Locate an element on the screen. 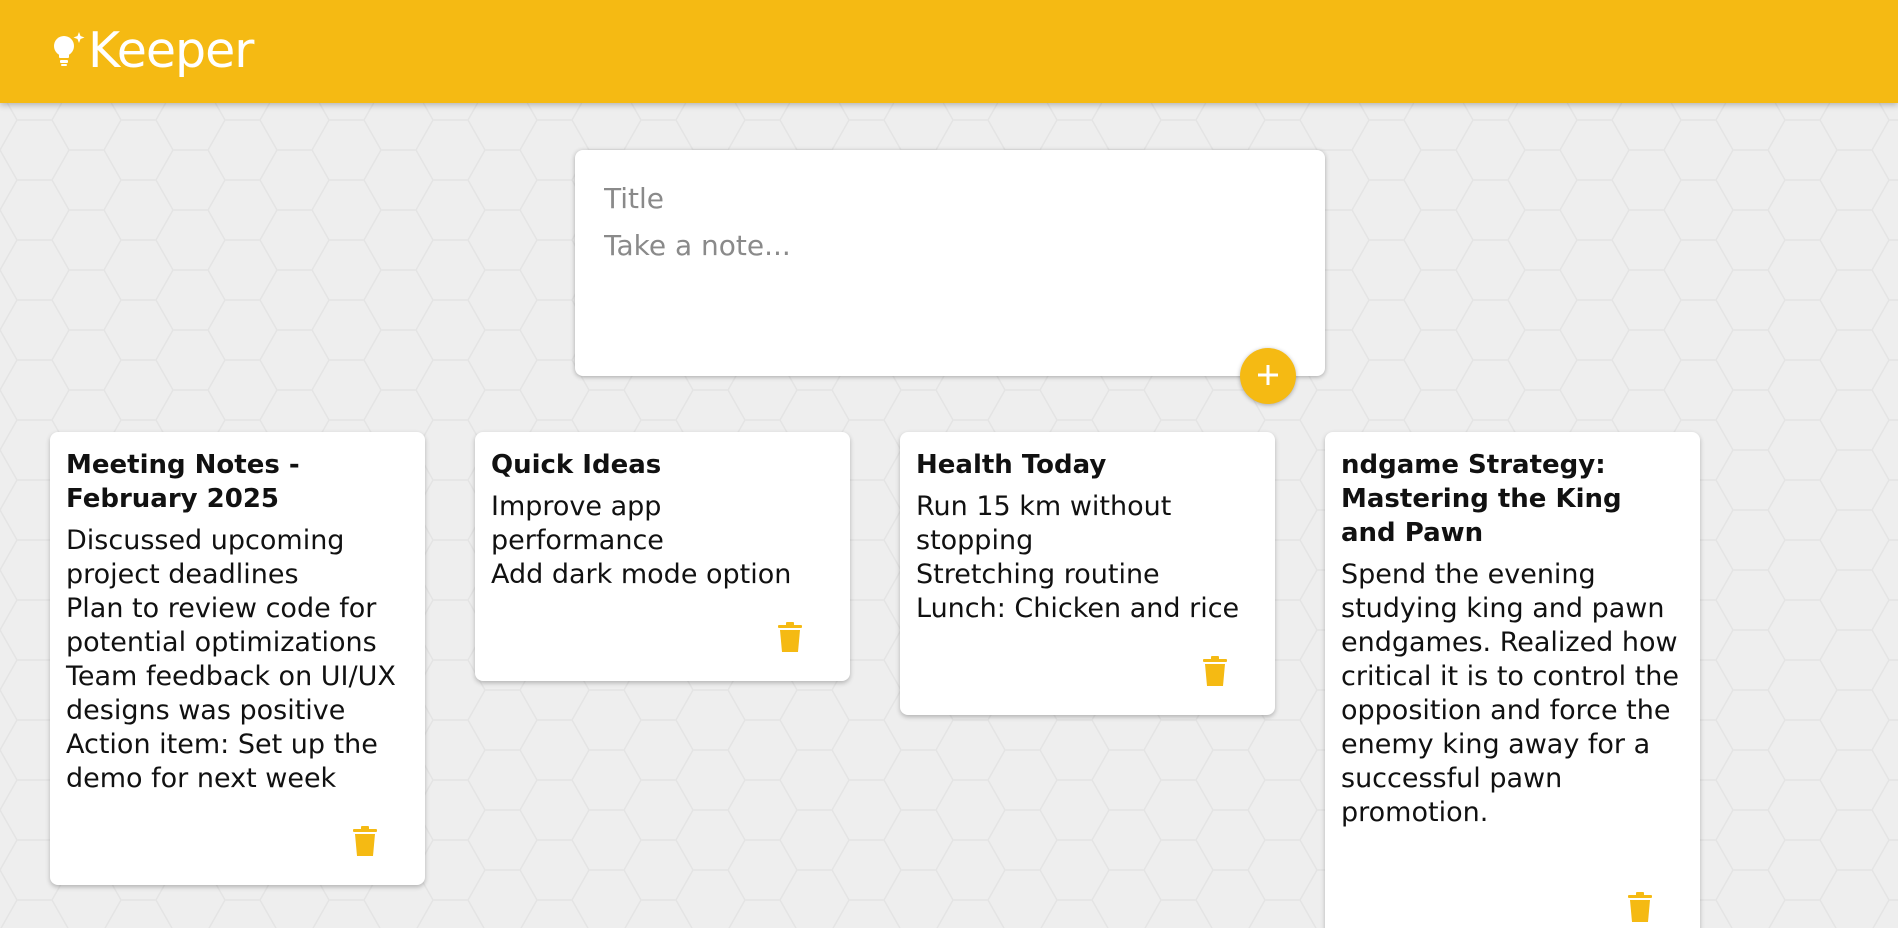  brand-name: Keeper is located at coordinates (171, 50).